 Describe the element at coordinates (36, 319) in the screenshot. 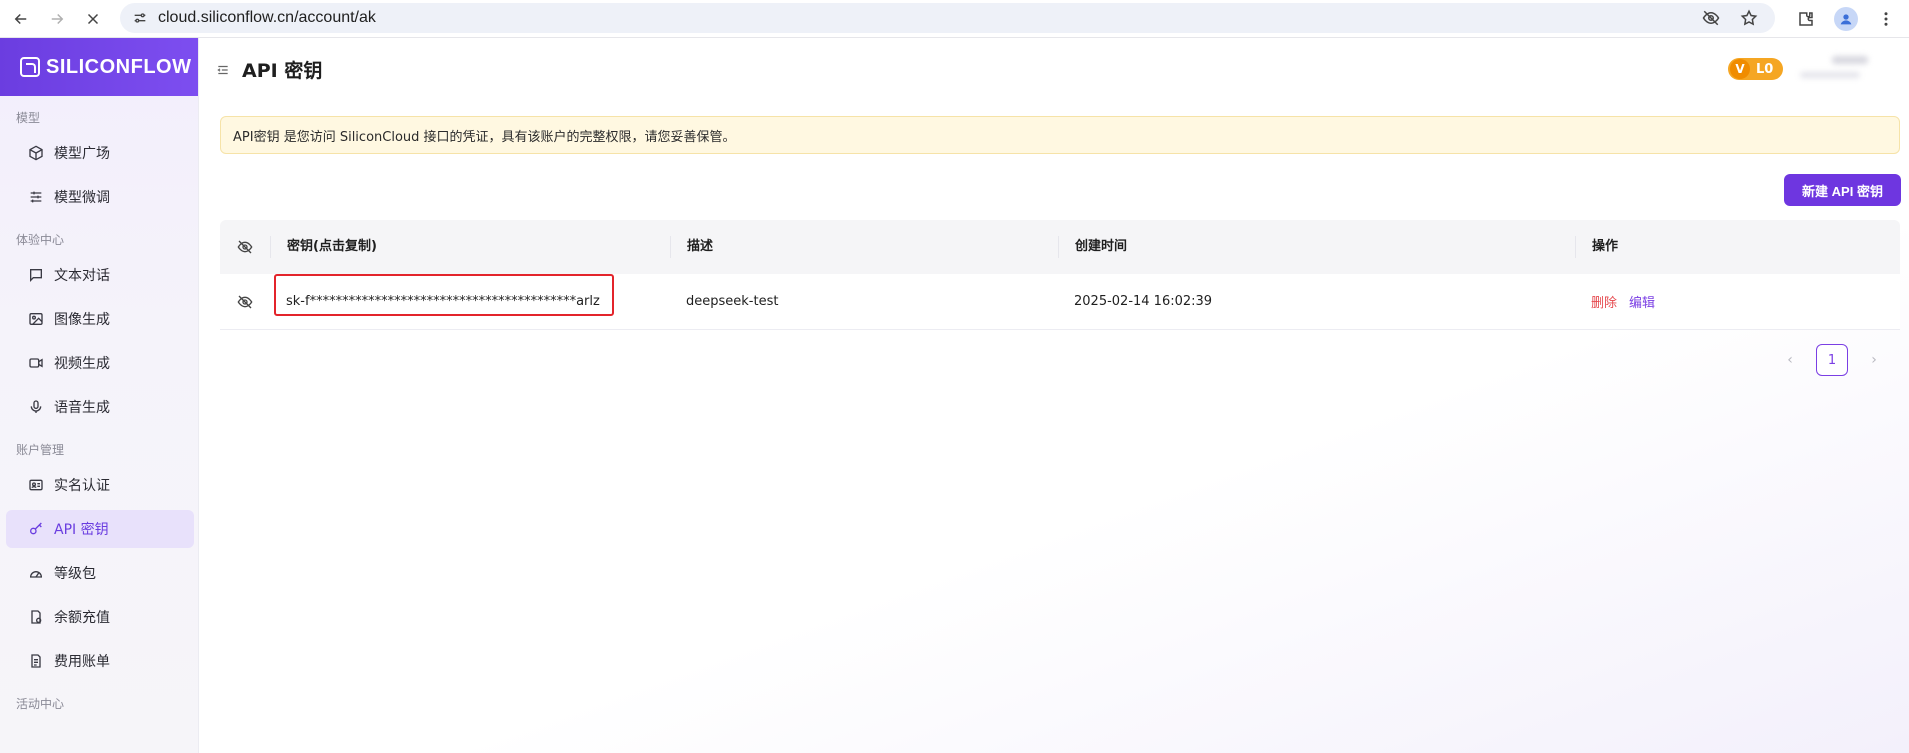

I see `image-icon` at that location.